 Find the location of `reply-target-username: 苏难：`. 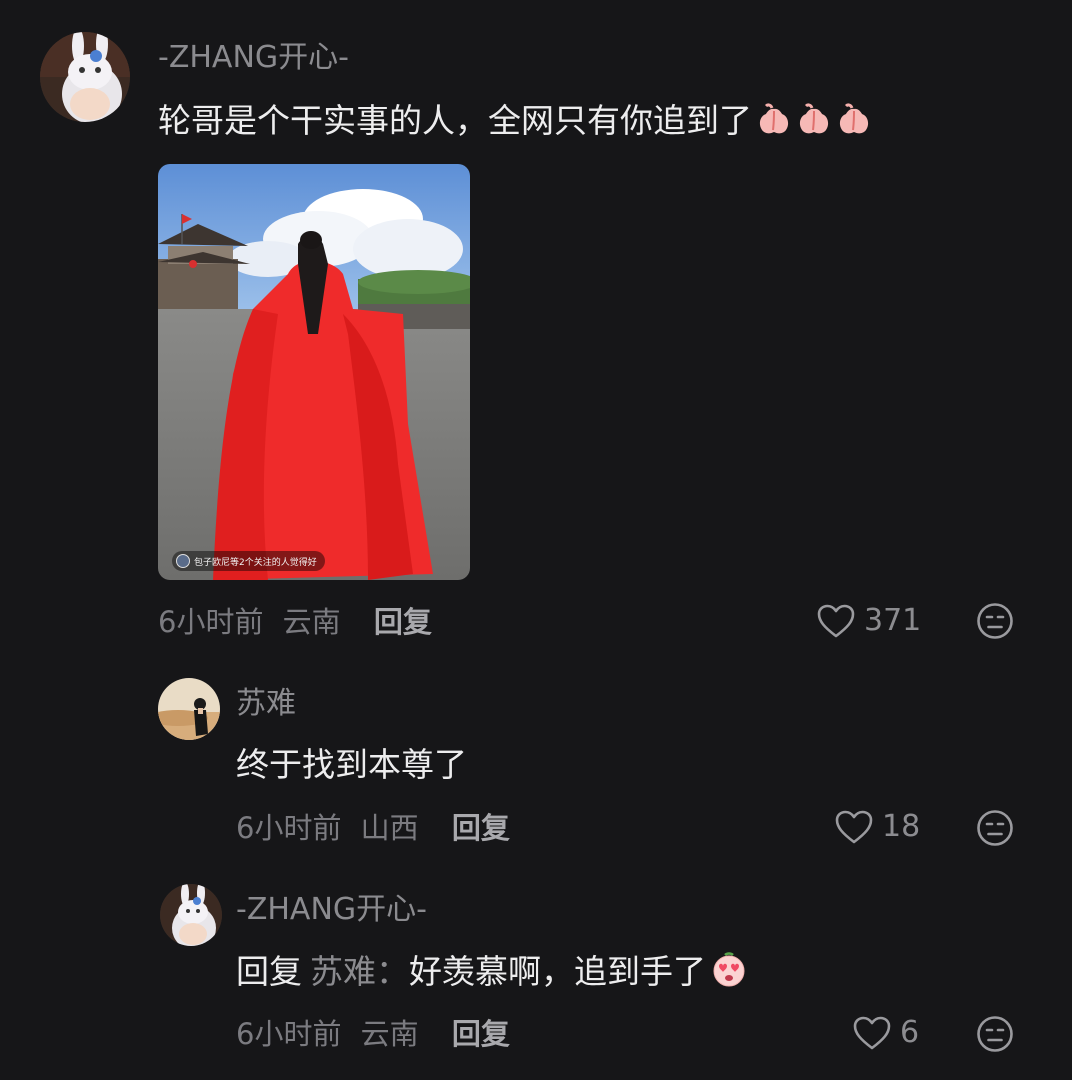

reply-target-username: 苏难： is located at coordinates (359, 971).